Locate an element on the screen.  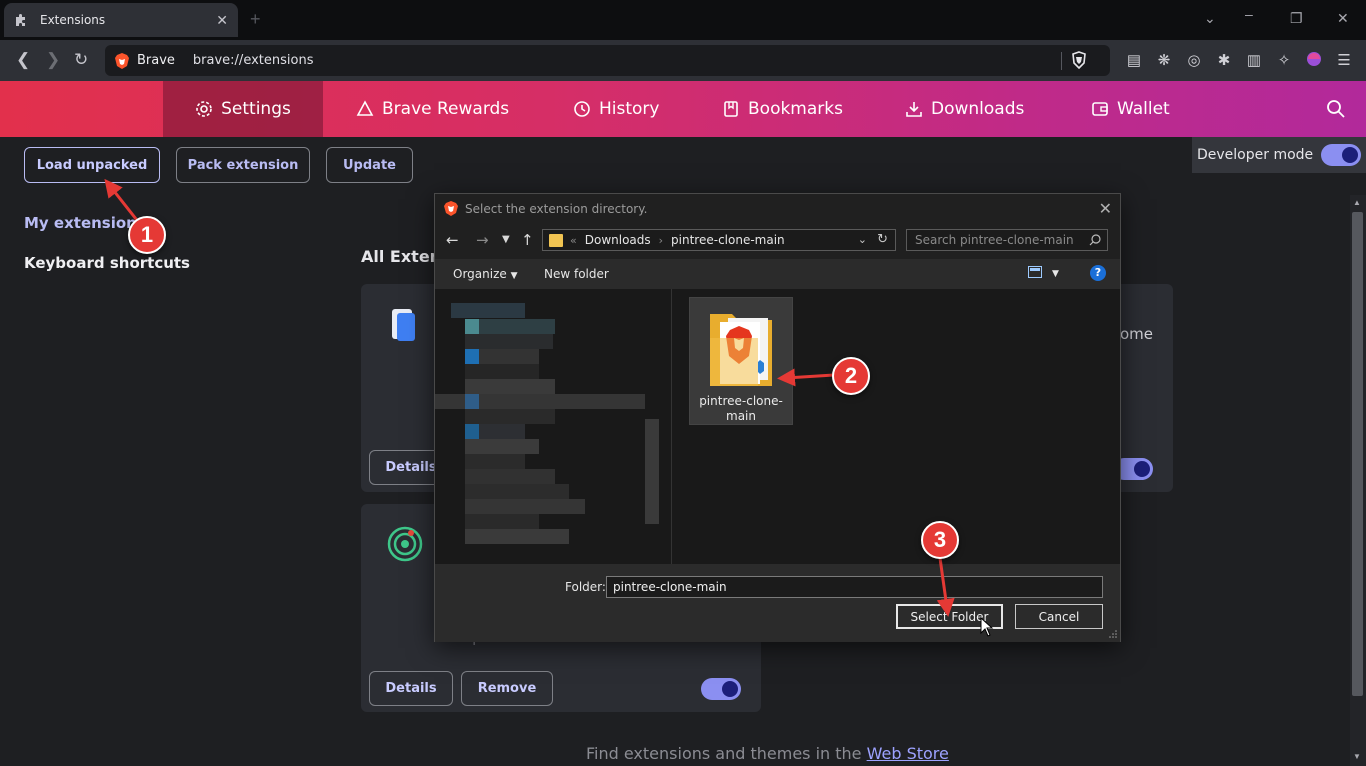
wallet-icon is located at coordinates (1100, 109).